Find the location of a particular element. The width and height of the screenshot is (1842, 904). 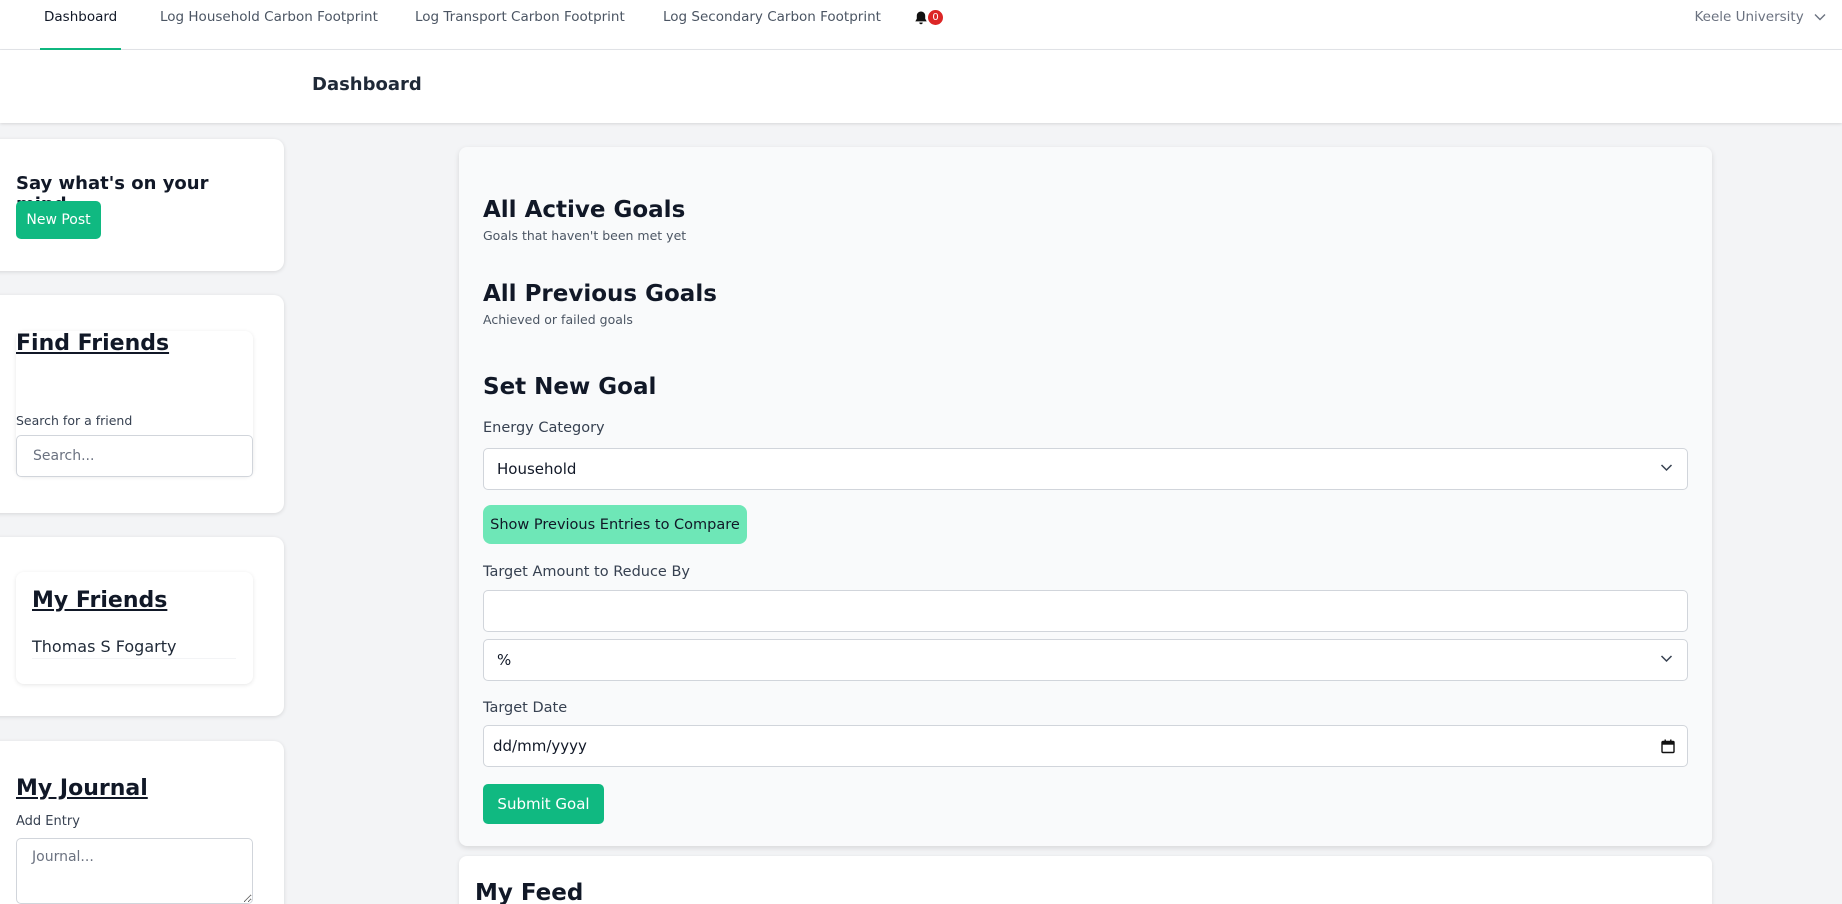

new-goal-title: Set New Goal is located at coordinates (570, 387).